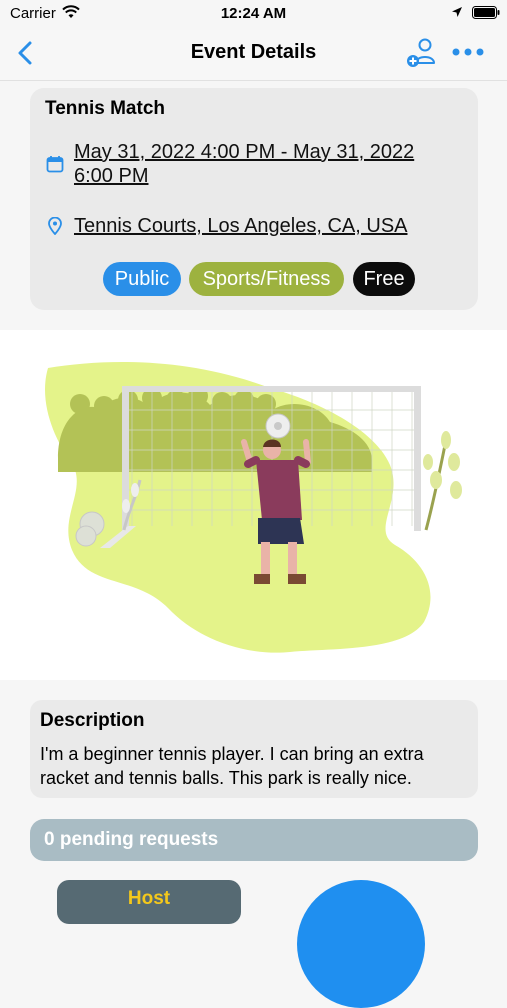 The height and width of the screenshot is (1008, 507). What do you see at coordinates (105, 108) in the screenshot?
I see `event-title: Tennis Match` at bounding box center [105, 108].